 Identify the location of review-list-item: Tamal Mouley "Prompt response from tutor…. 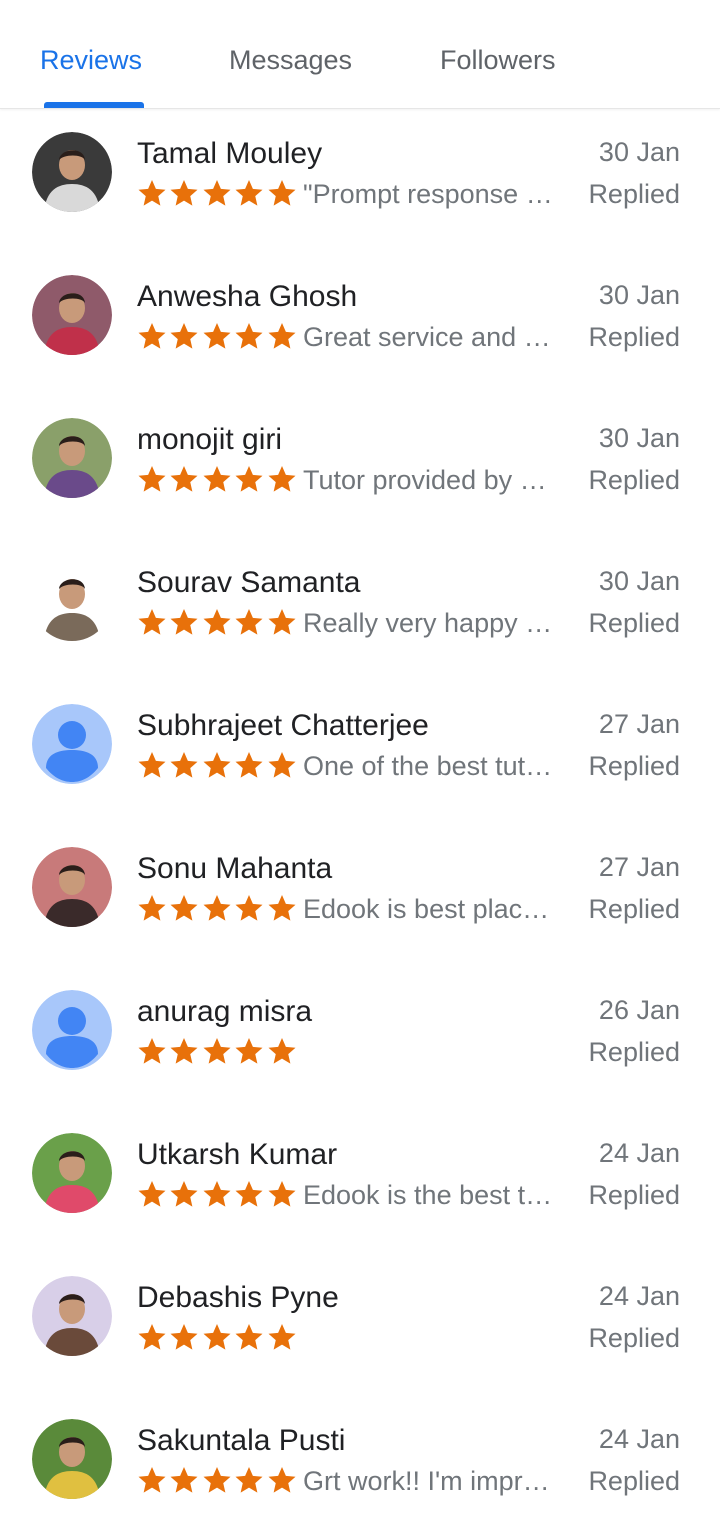
(360, 180).